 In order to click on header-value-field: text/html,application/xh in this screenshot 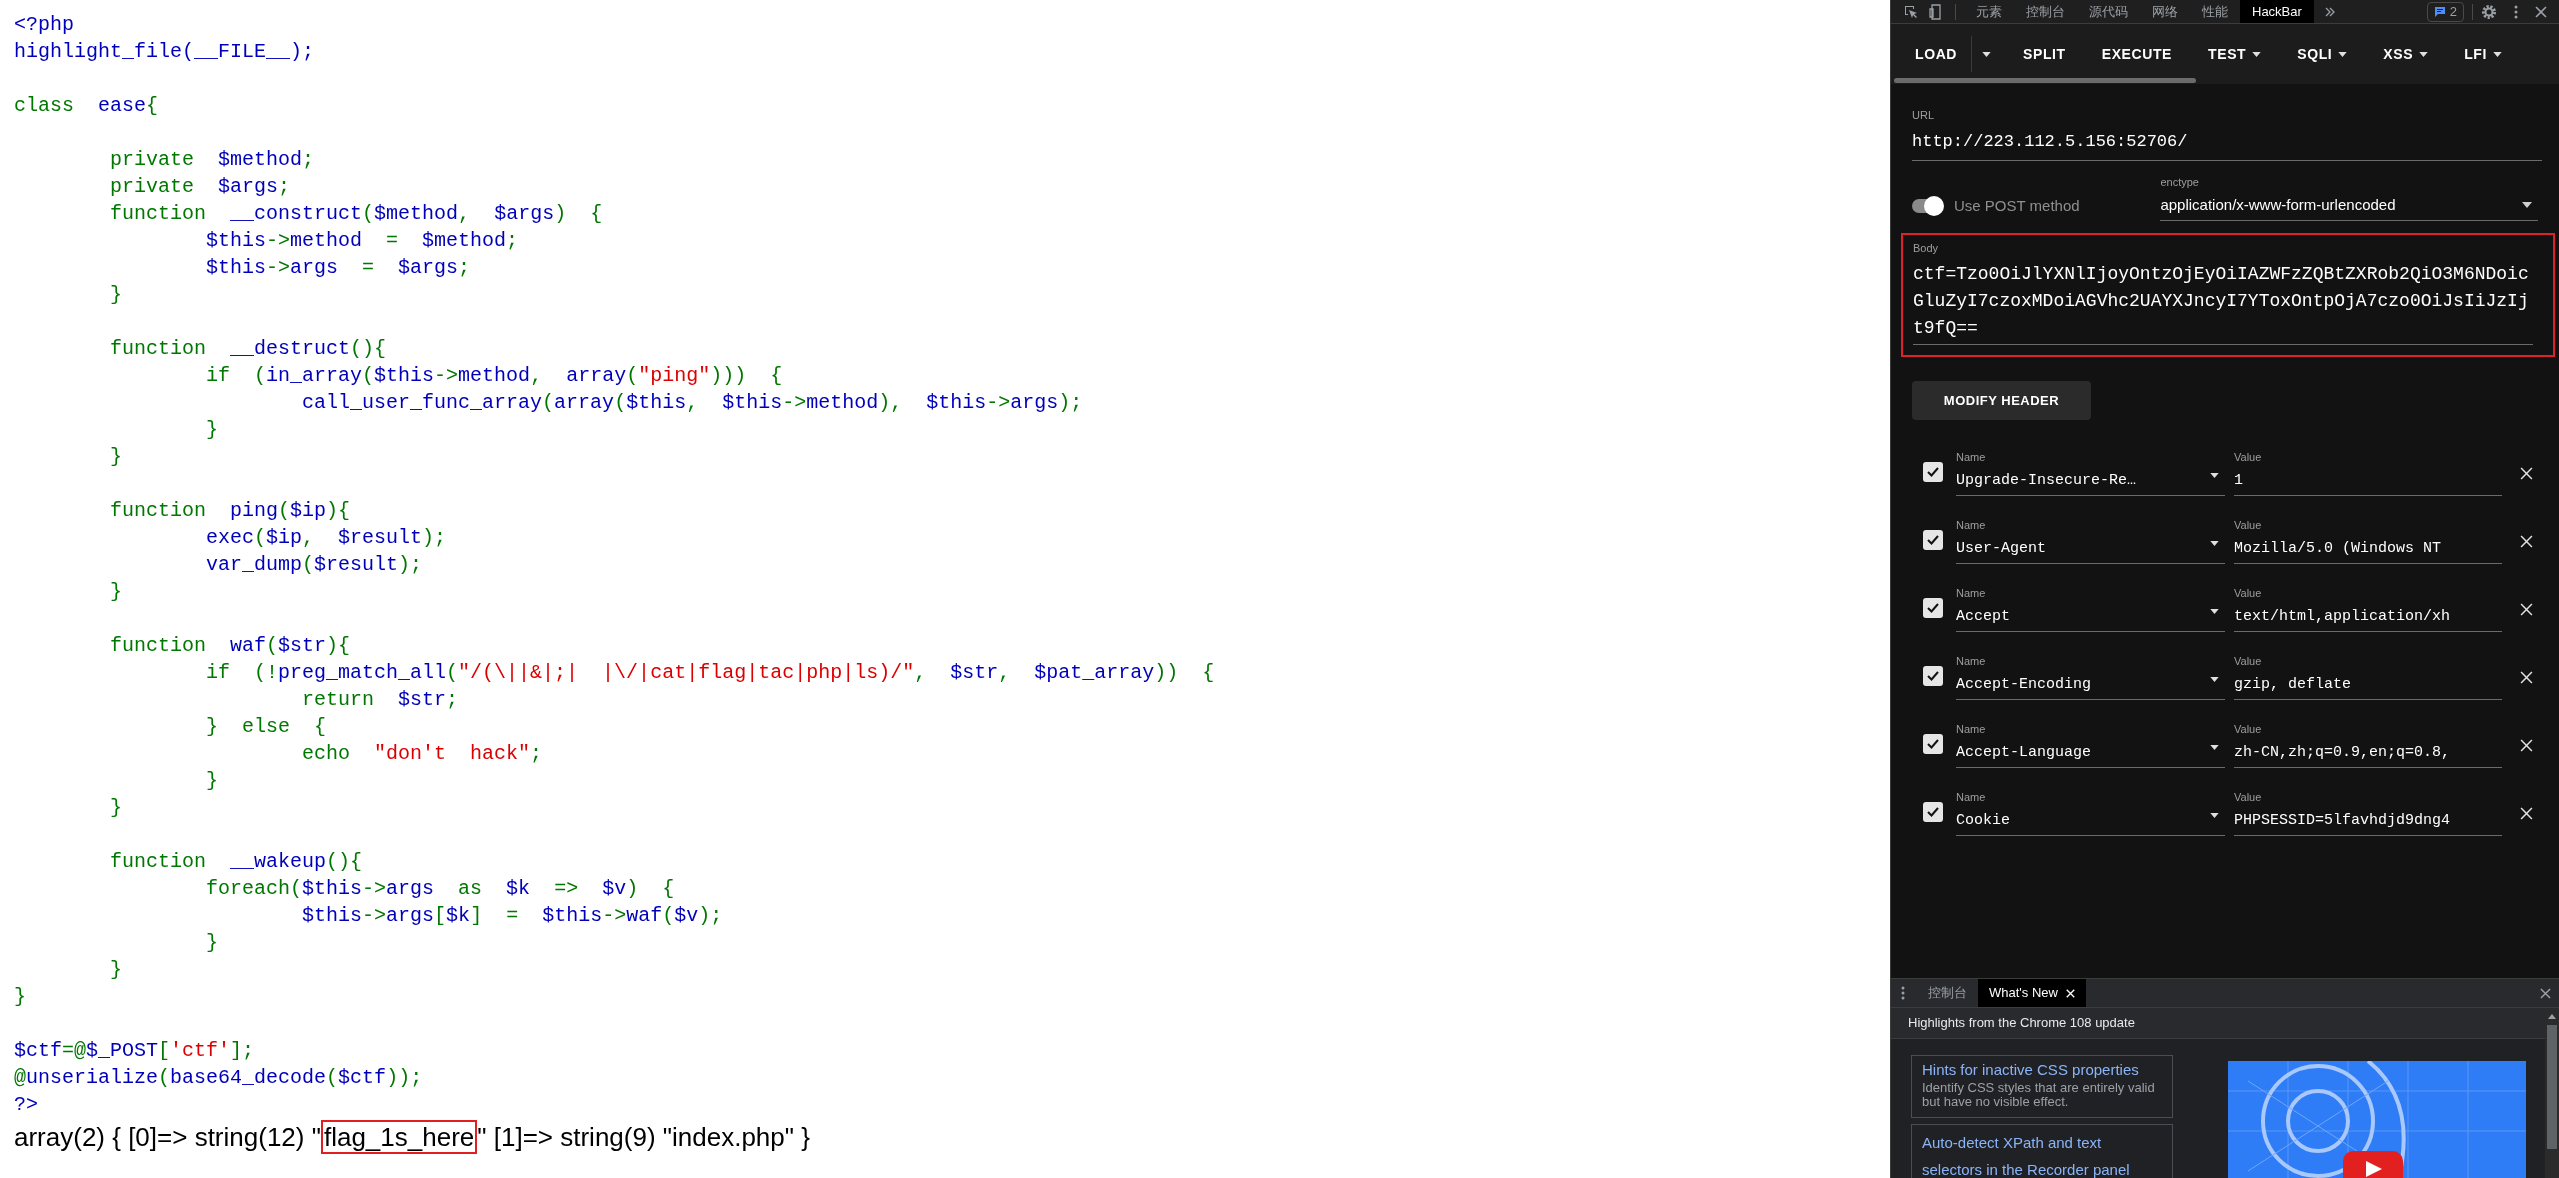, I will do `click(2368, 615)`.